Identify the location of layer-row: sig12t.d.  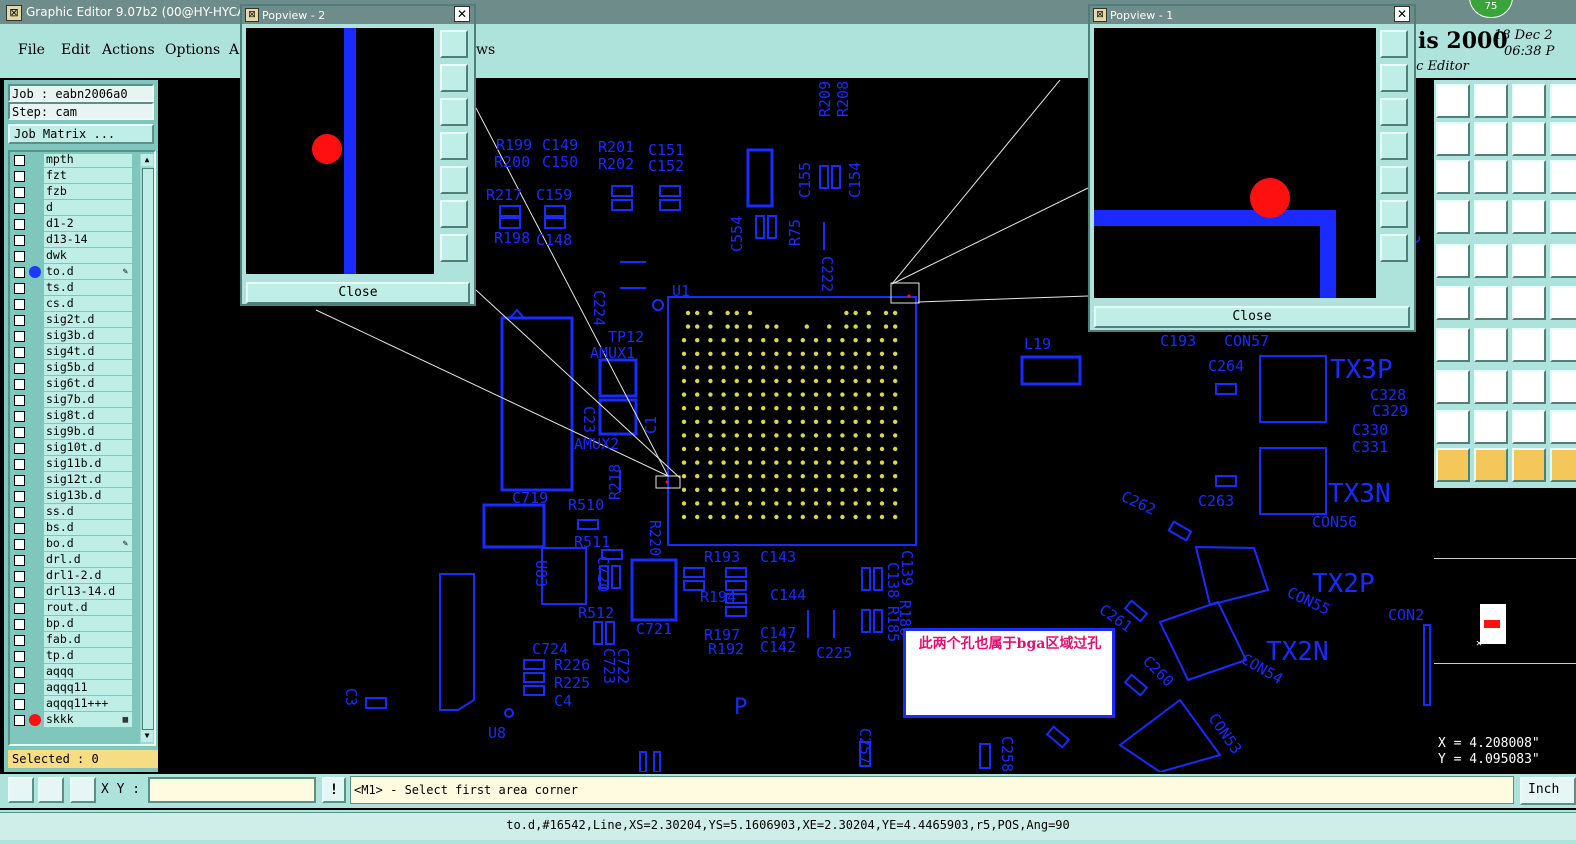
(73, 480).